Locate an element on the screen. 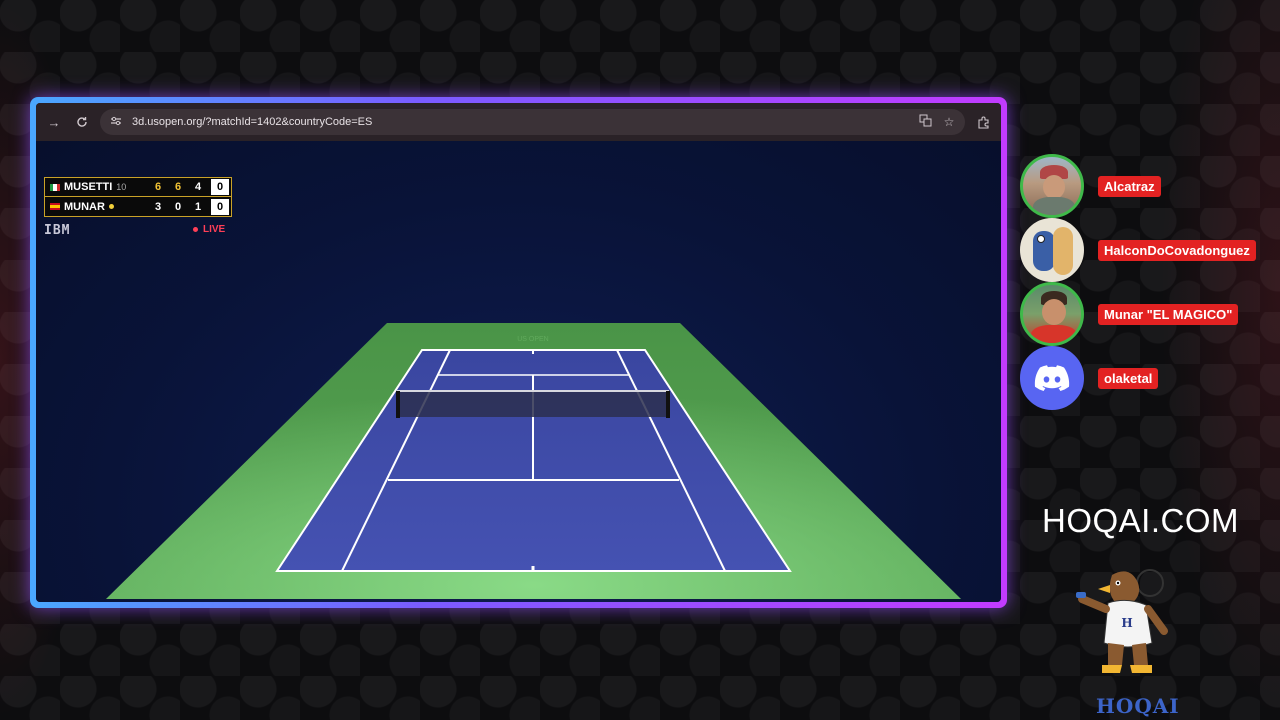 Image resolution: width=1280 pixels, height=720 pixels. mascot-label: HOQAI is located at coordinates (1138, 706).